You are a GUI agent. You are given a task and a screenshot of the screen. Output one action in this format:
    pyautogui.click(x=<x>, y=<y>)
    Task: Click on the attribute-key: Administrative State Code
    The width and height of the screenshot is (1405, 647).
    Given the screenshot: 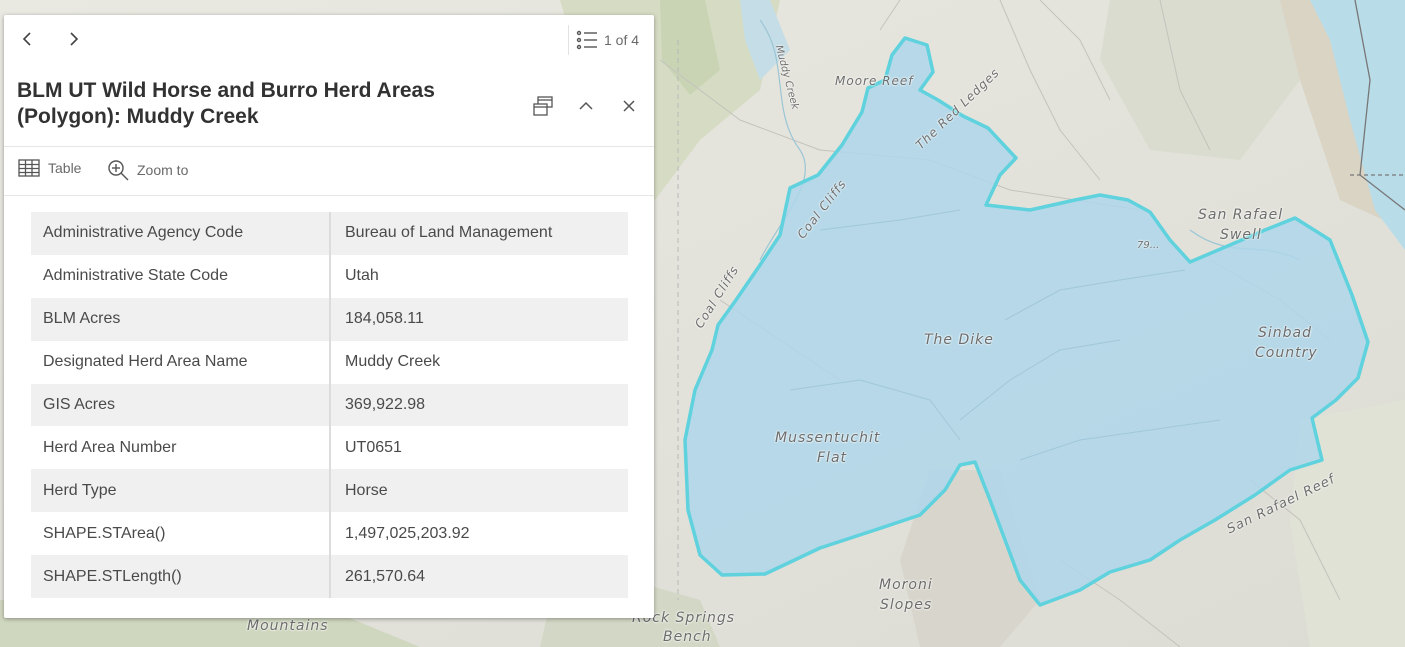 What is the action you would take?
    pyautogui.click(x=181, y=276)
    